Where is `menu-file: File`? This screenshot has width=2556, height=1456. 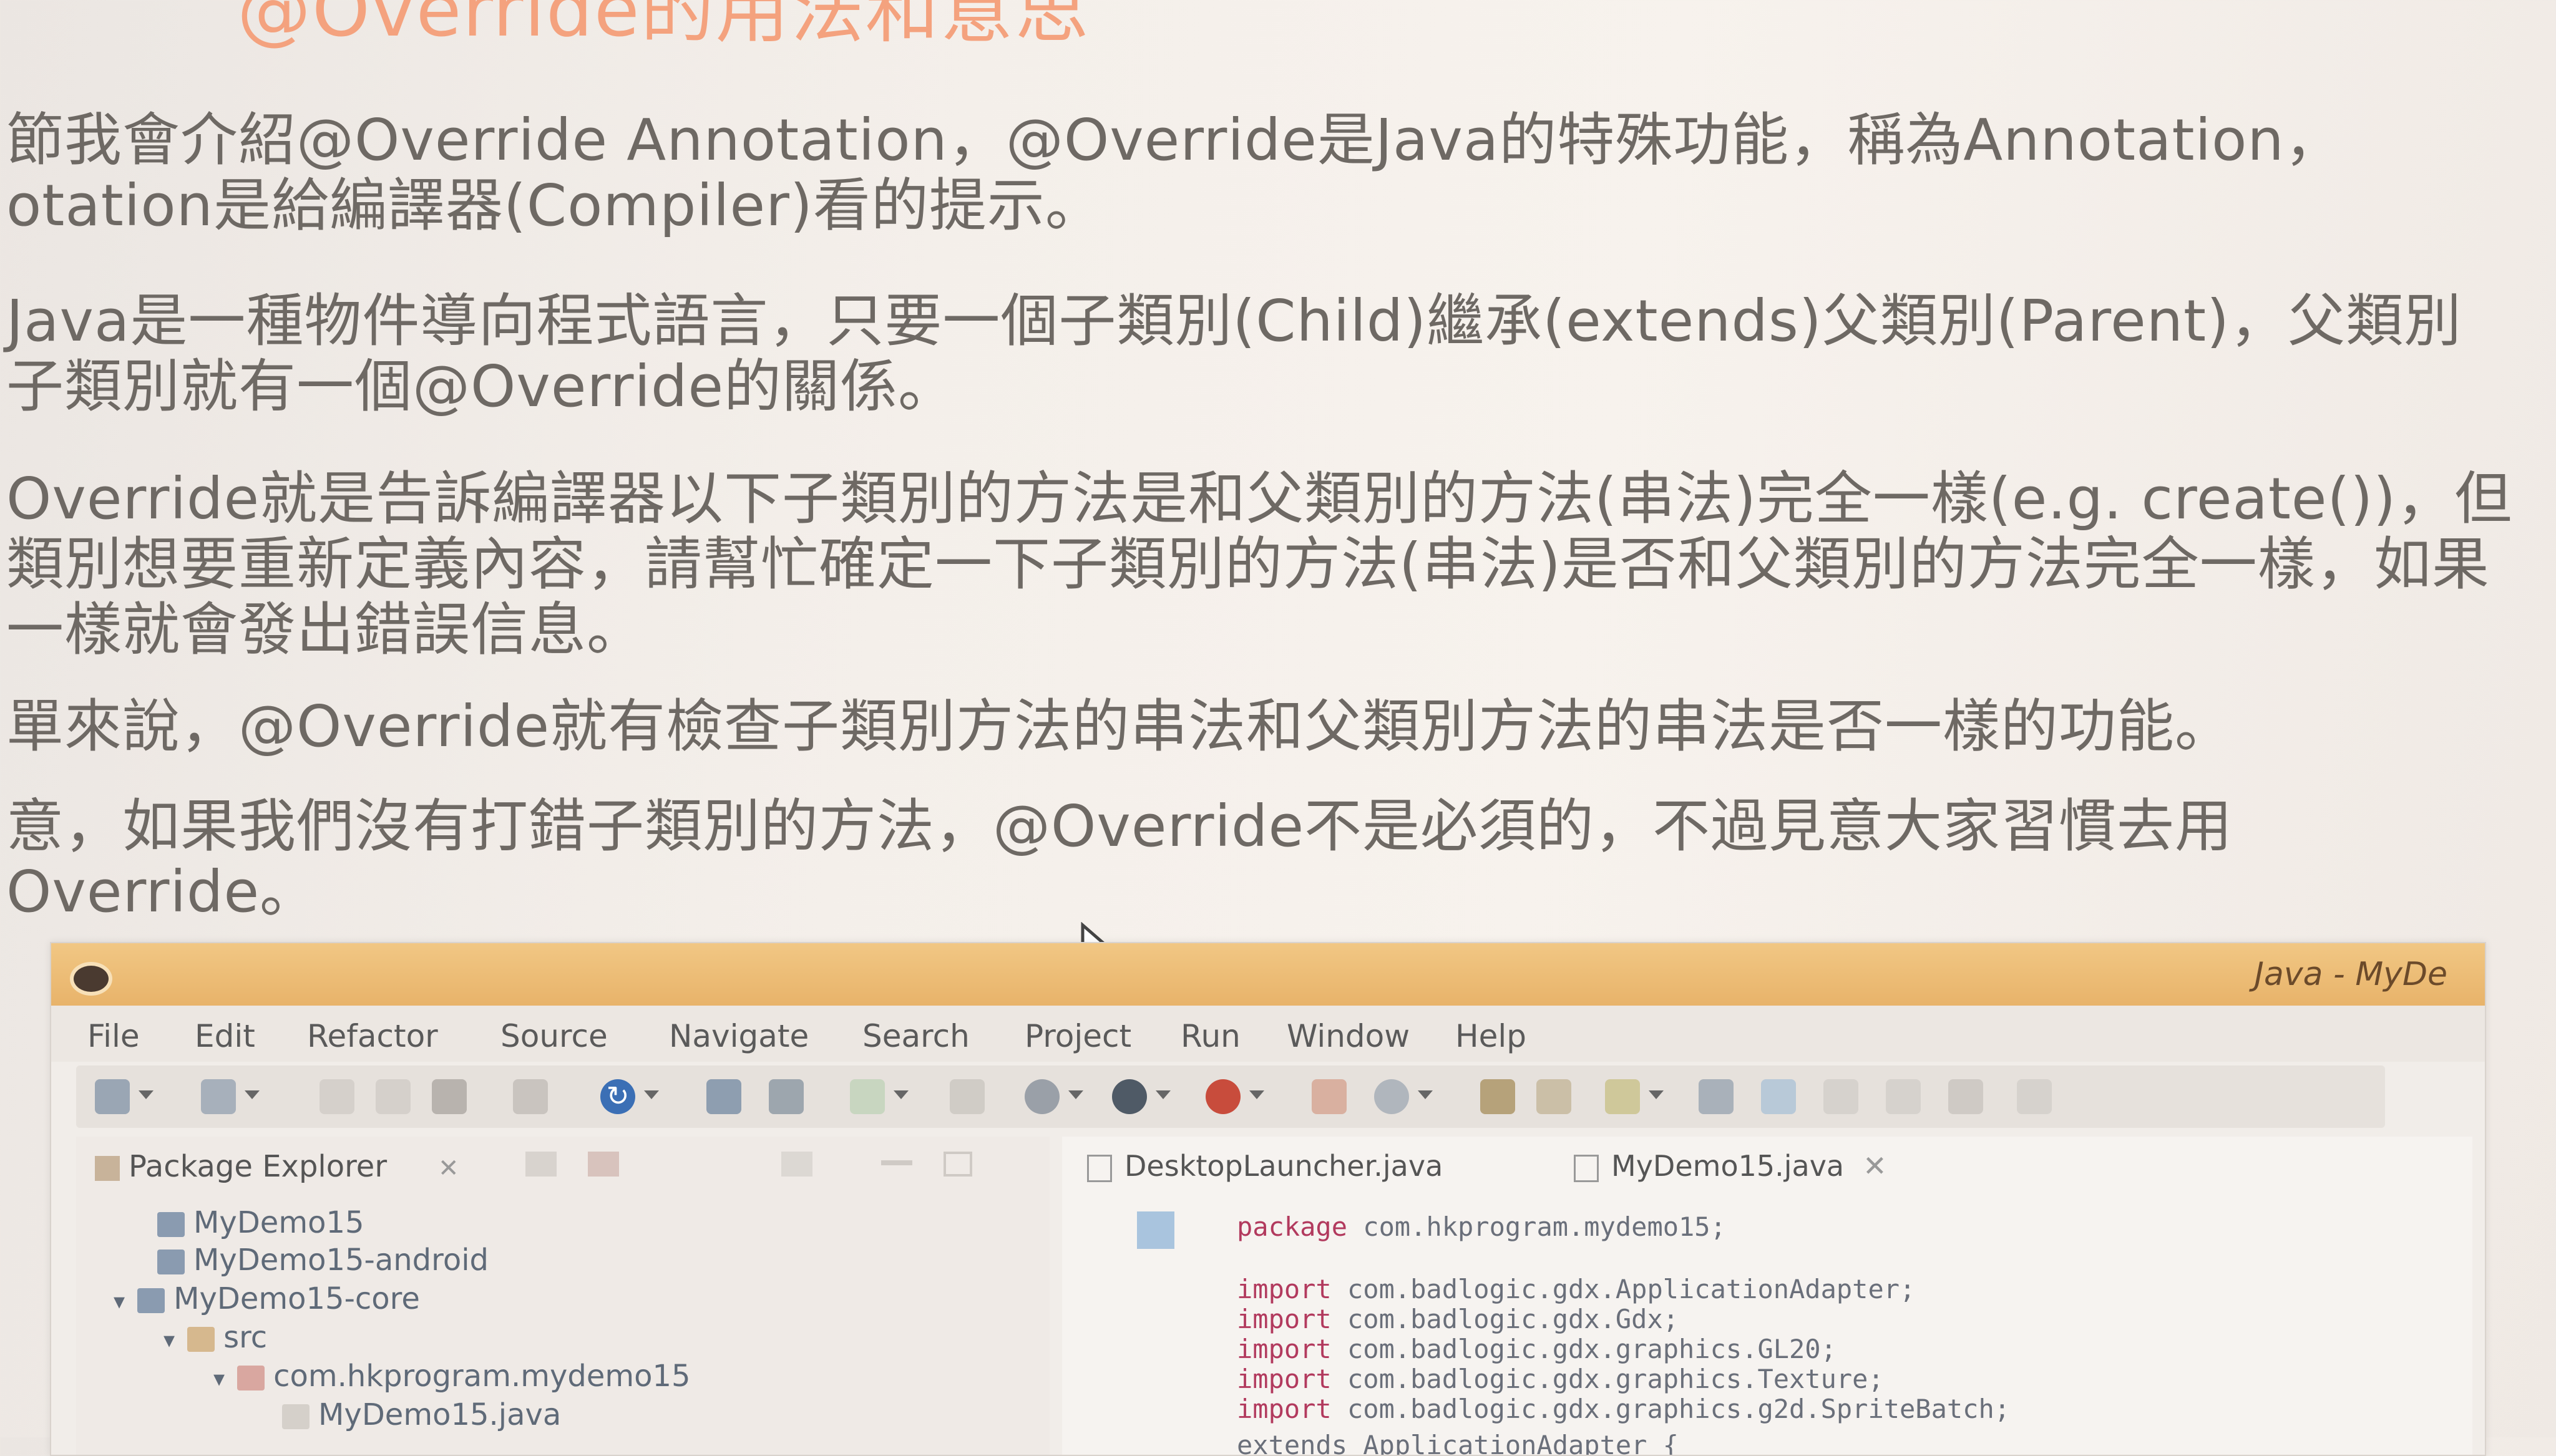
menu-file: File is located at coordinates (113, 1036).